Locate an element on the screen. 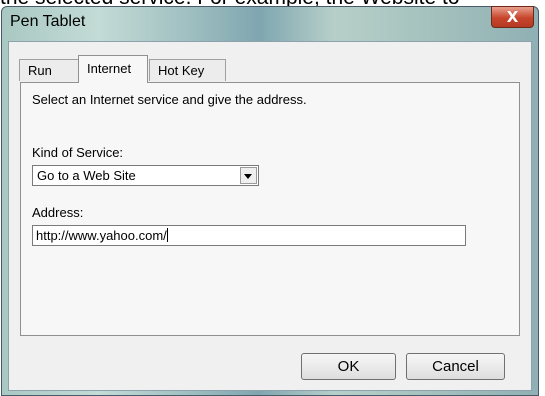 The image size is (545, 396). ok-button: OK is located at coordinates (348, 366).